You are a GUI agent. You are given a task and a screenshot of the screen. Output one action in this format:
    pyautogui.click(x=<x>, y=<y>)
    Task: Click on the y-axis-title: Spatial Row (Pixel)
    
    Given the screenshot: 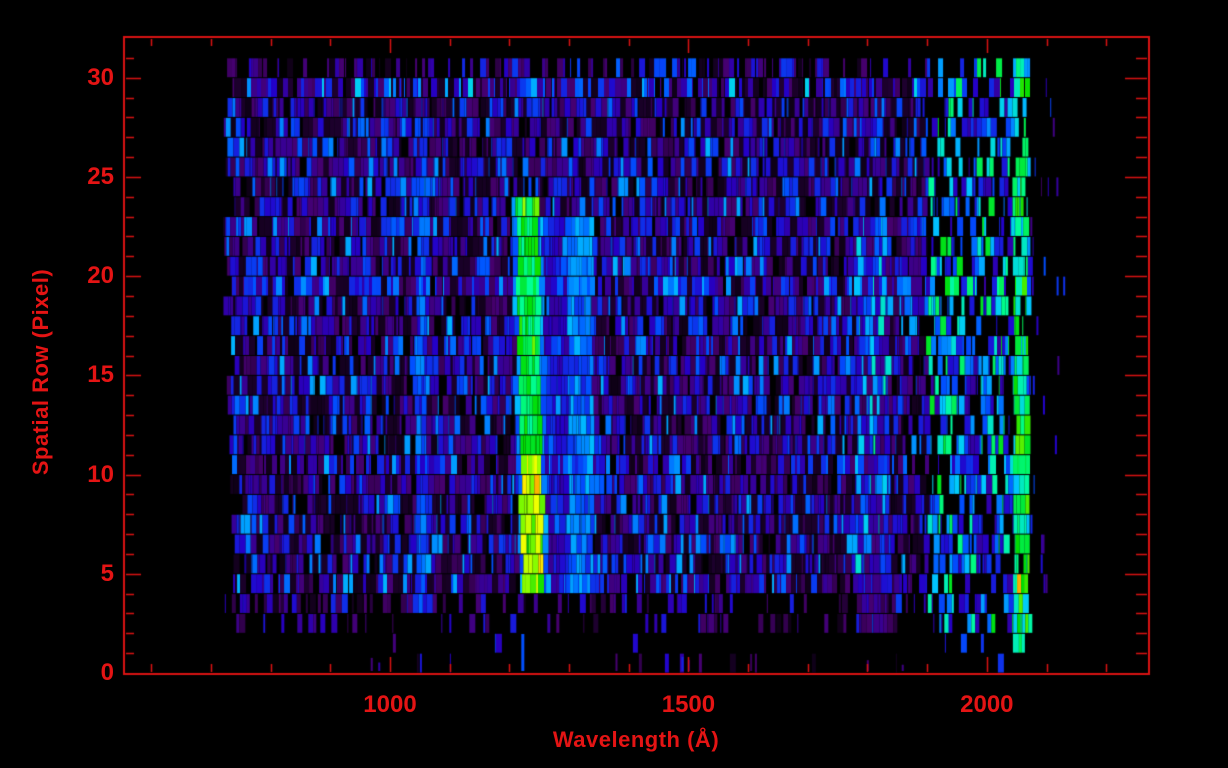 What is the action you would take?
    pyautogui.click(x=40, y=372)
    